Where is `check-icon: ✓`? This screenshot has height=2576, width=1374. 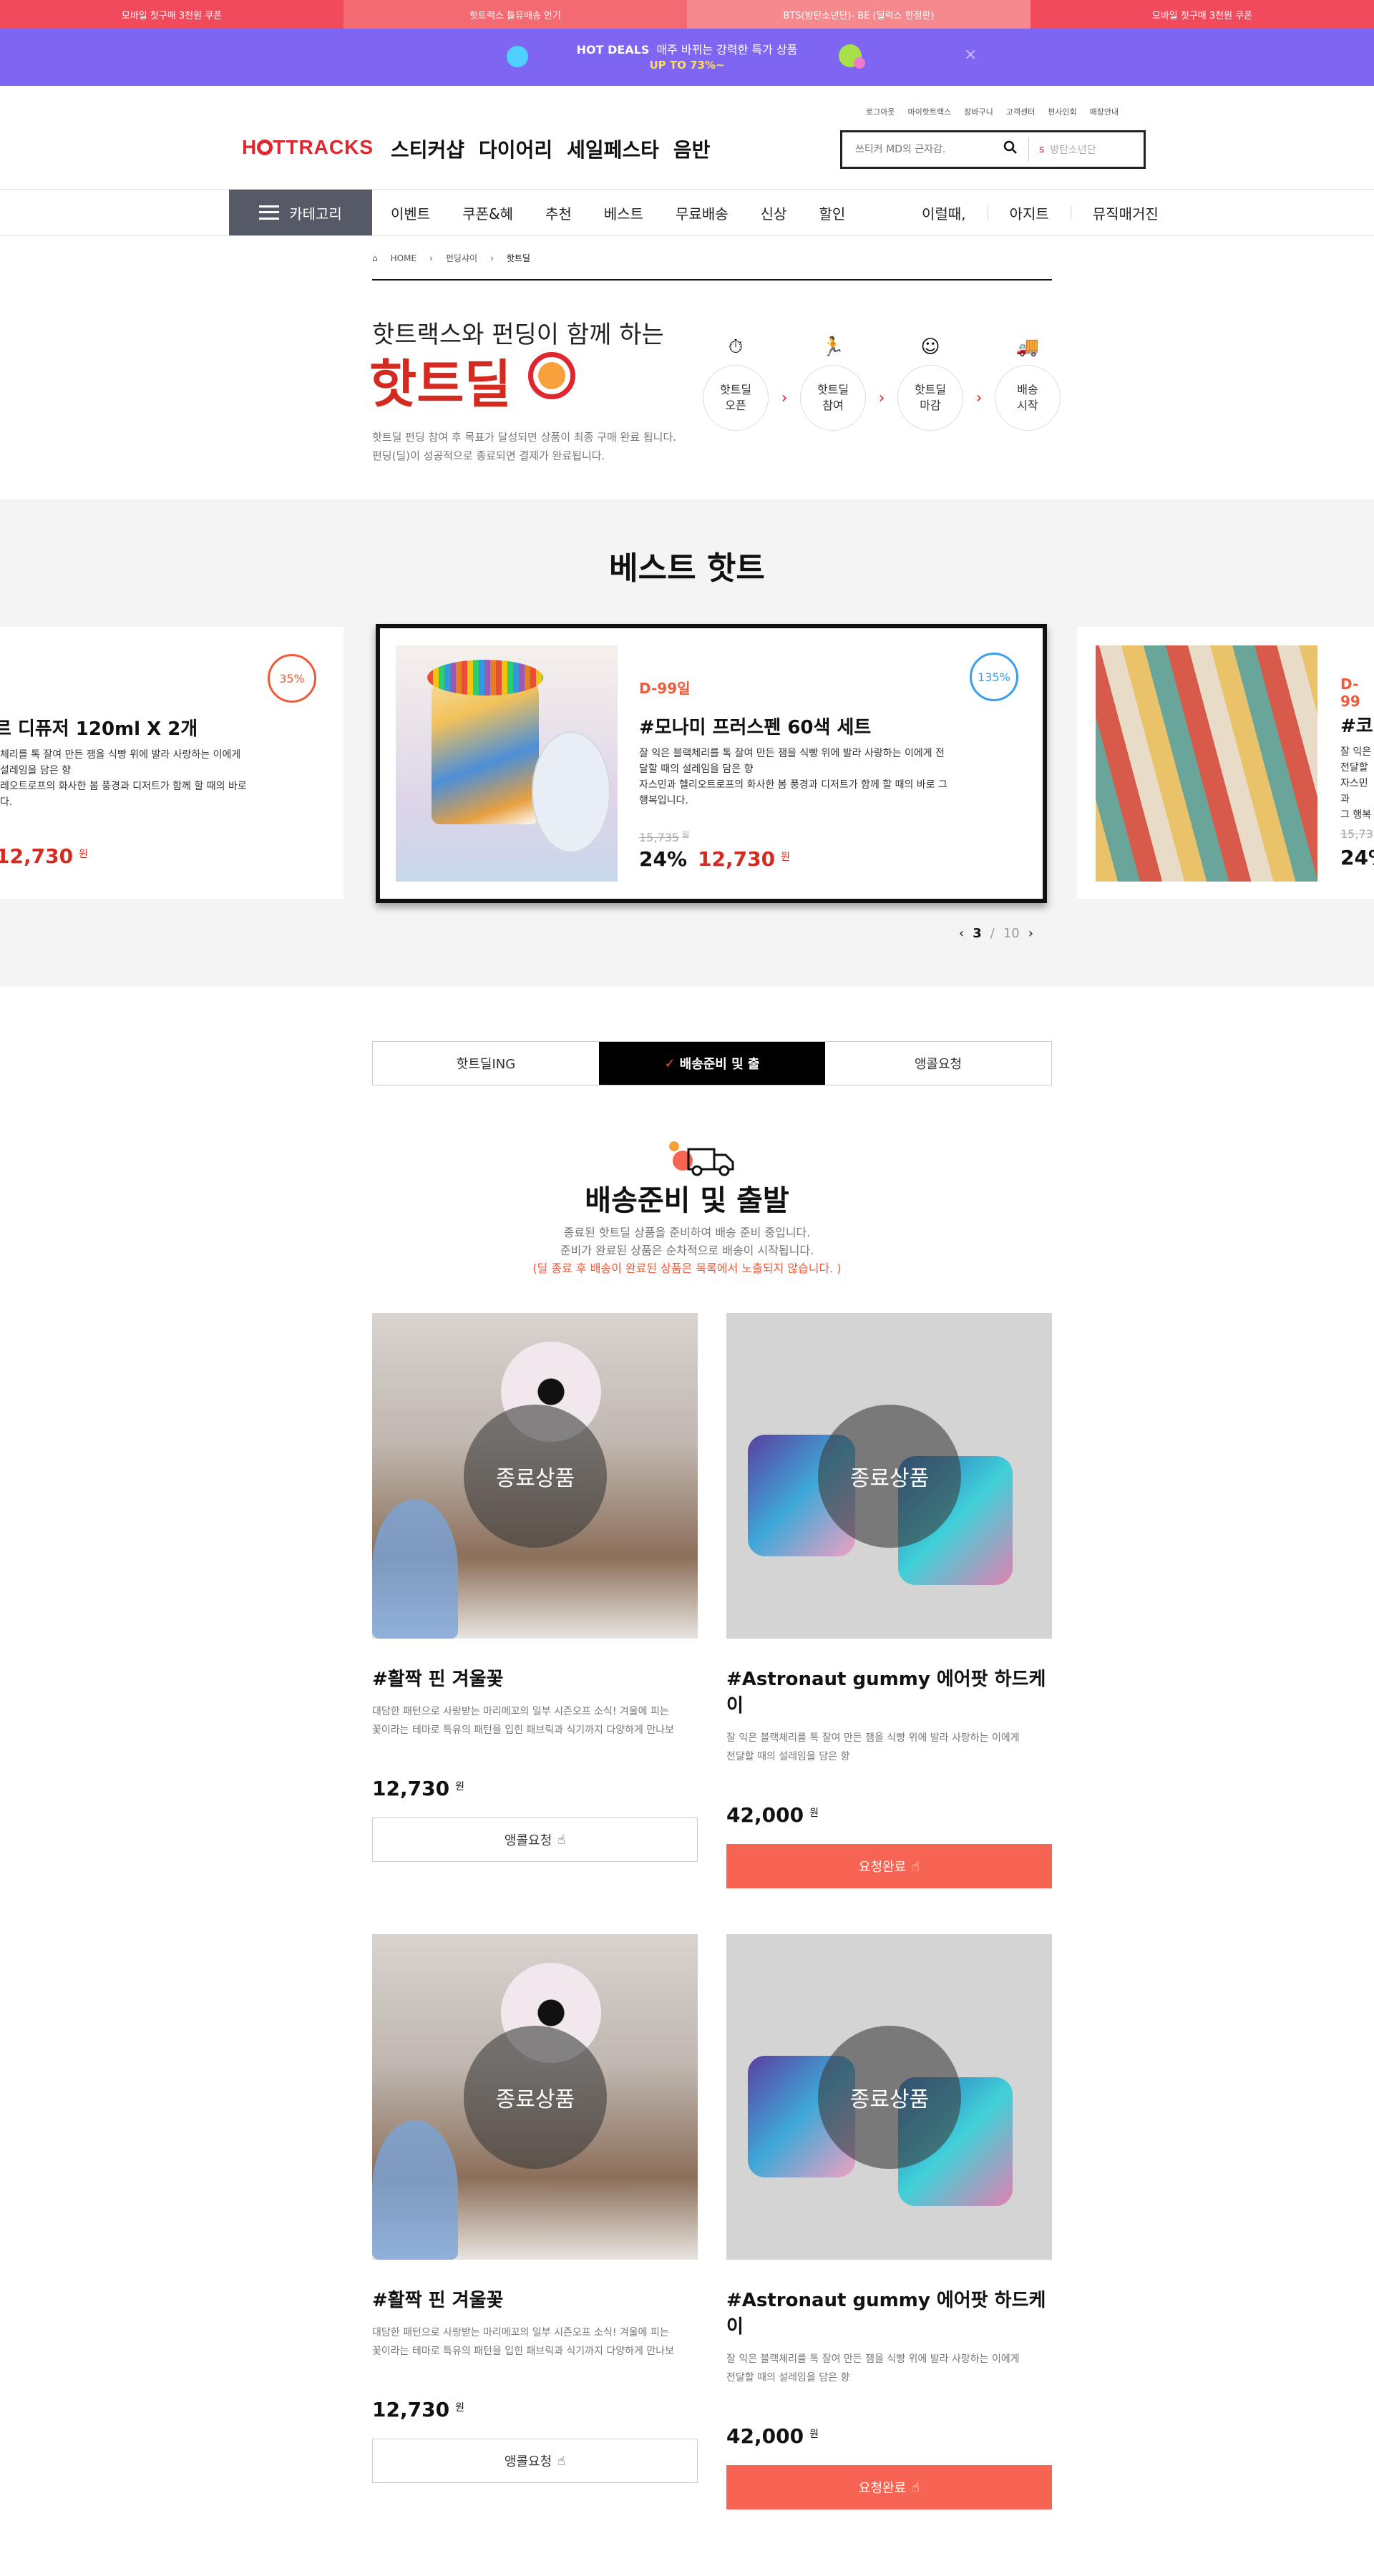
check-icon: ✓ is located at coordinates (670, 1063).